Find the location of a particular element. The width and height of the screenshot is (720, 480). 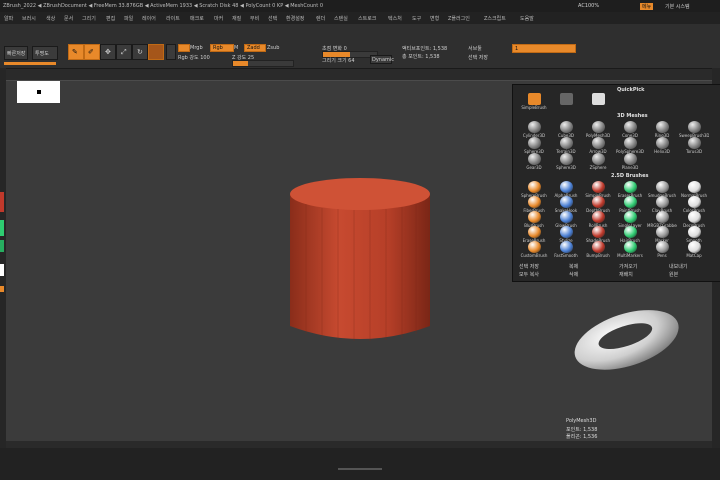

simplebrush-item: SimpleBrush is located at coordinates (534, 101).